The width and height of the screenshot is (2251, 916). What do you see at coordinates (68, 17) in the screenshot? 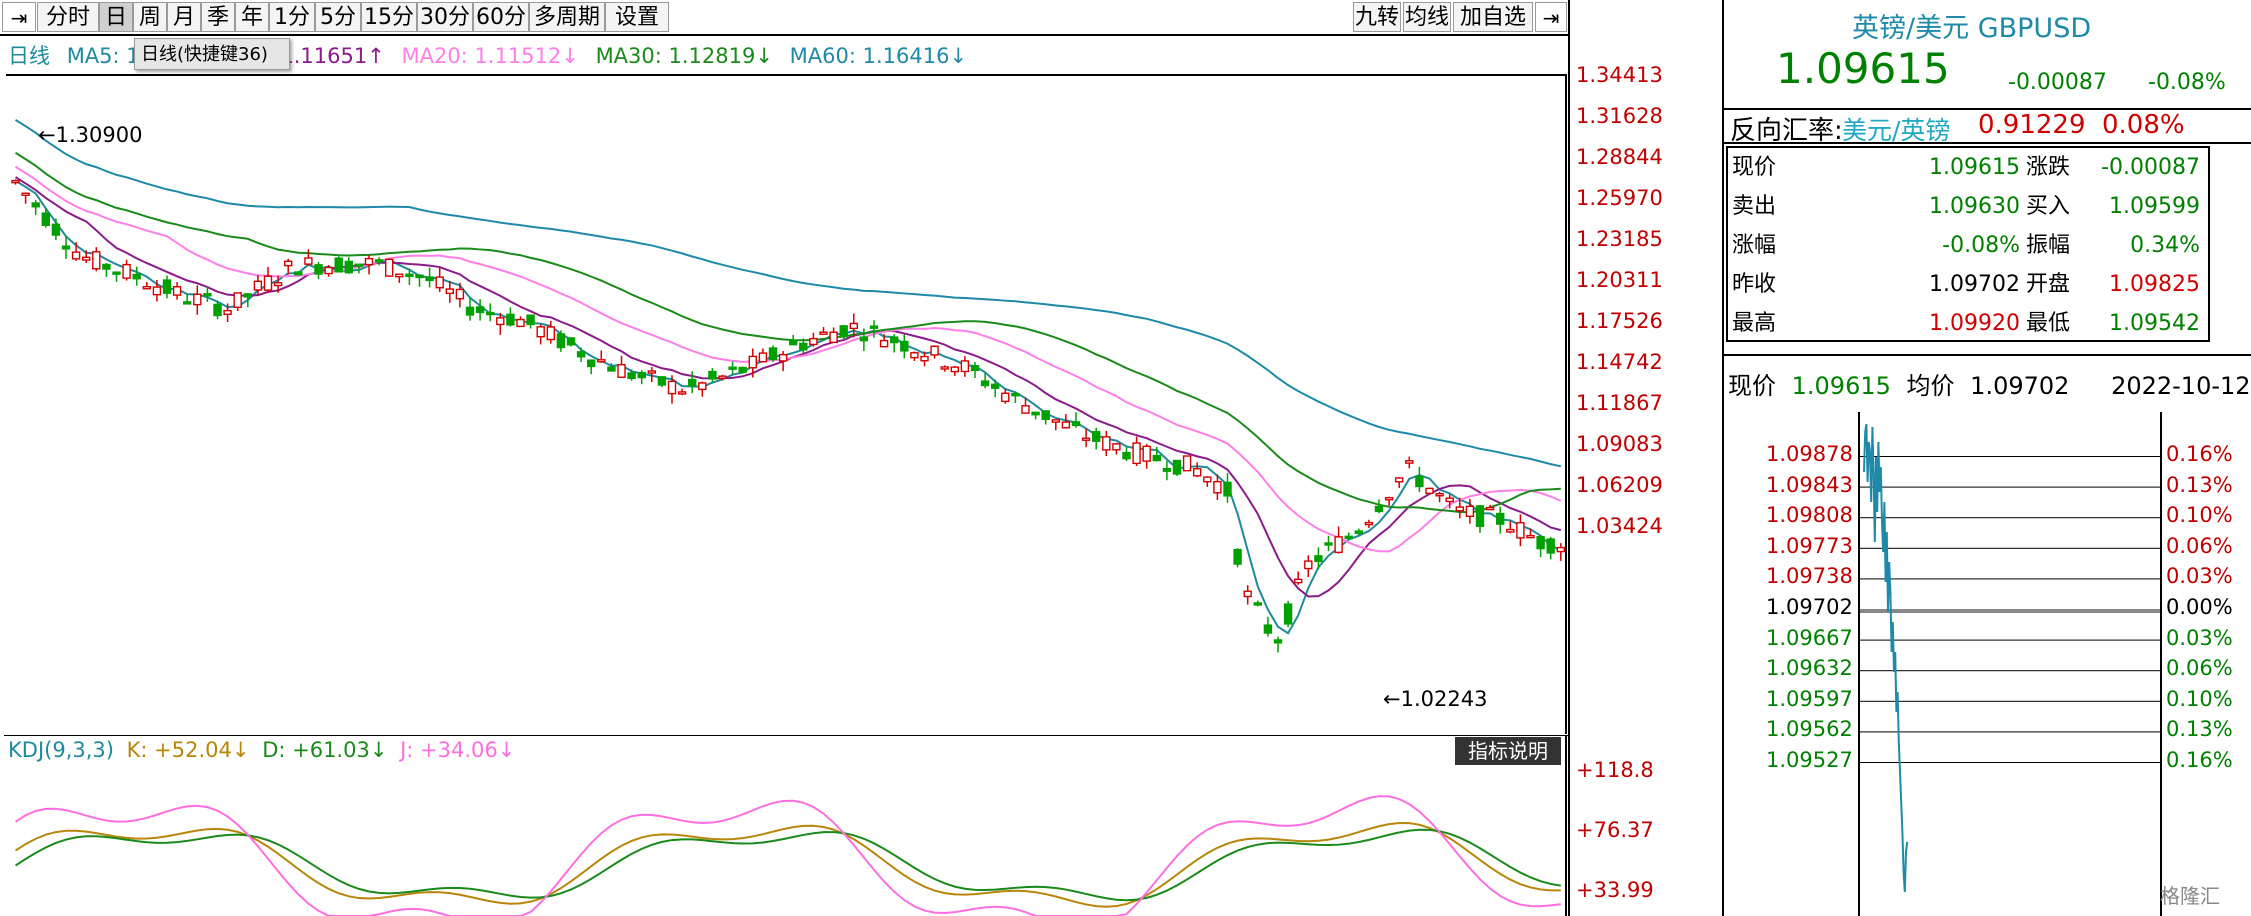
I see `tab-0: 分时` at bounding box center [68, 17].